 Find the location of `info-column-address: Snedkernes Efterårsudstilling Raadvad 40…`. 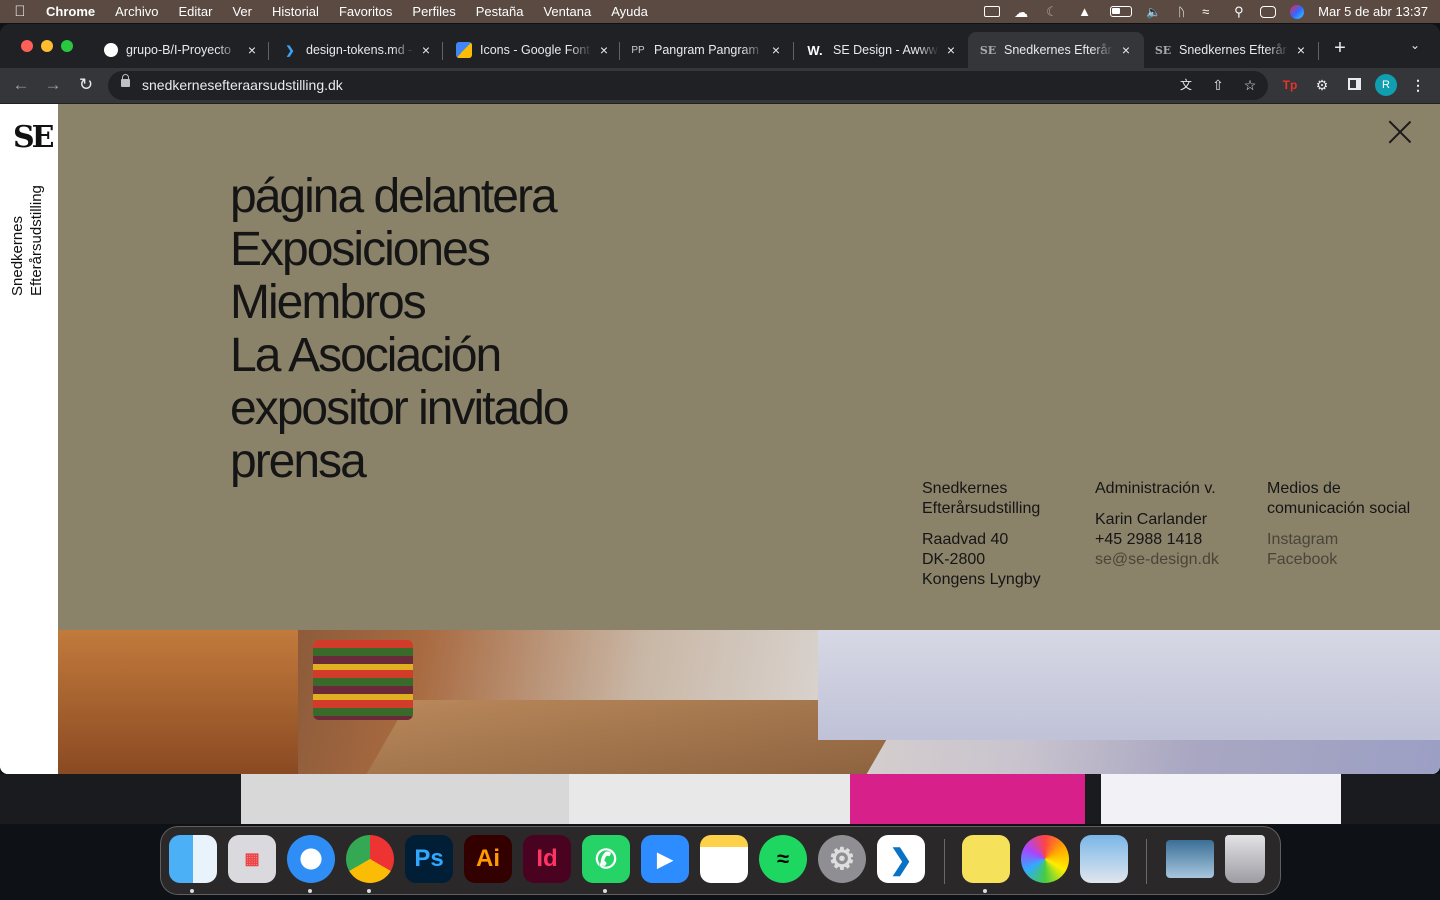

info-column-address: Snedkernes Efterårsudstilling Raadvad 40… is located at coordinates (981, 534).